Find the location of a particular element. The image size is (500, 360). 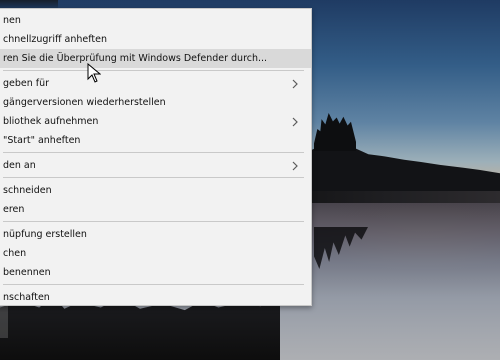

menu-item-pin-to-start: "Start" anheften is located at coordinates (155, 140).